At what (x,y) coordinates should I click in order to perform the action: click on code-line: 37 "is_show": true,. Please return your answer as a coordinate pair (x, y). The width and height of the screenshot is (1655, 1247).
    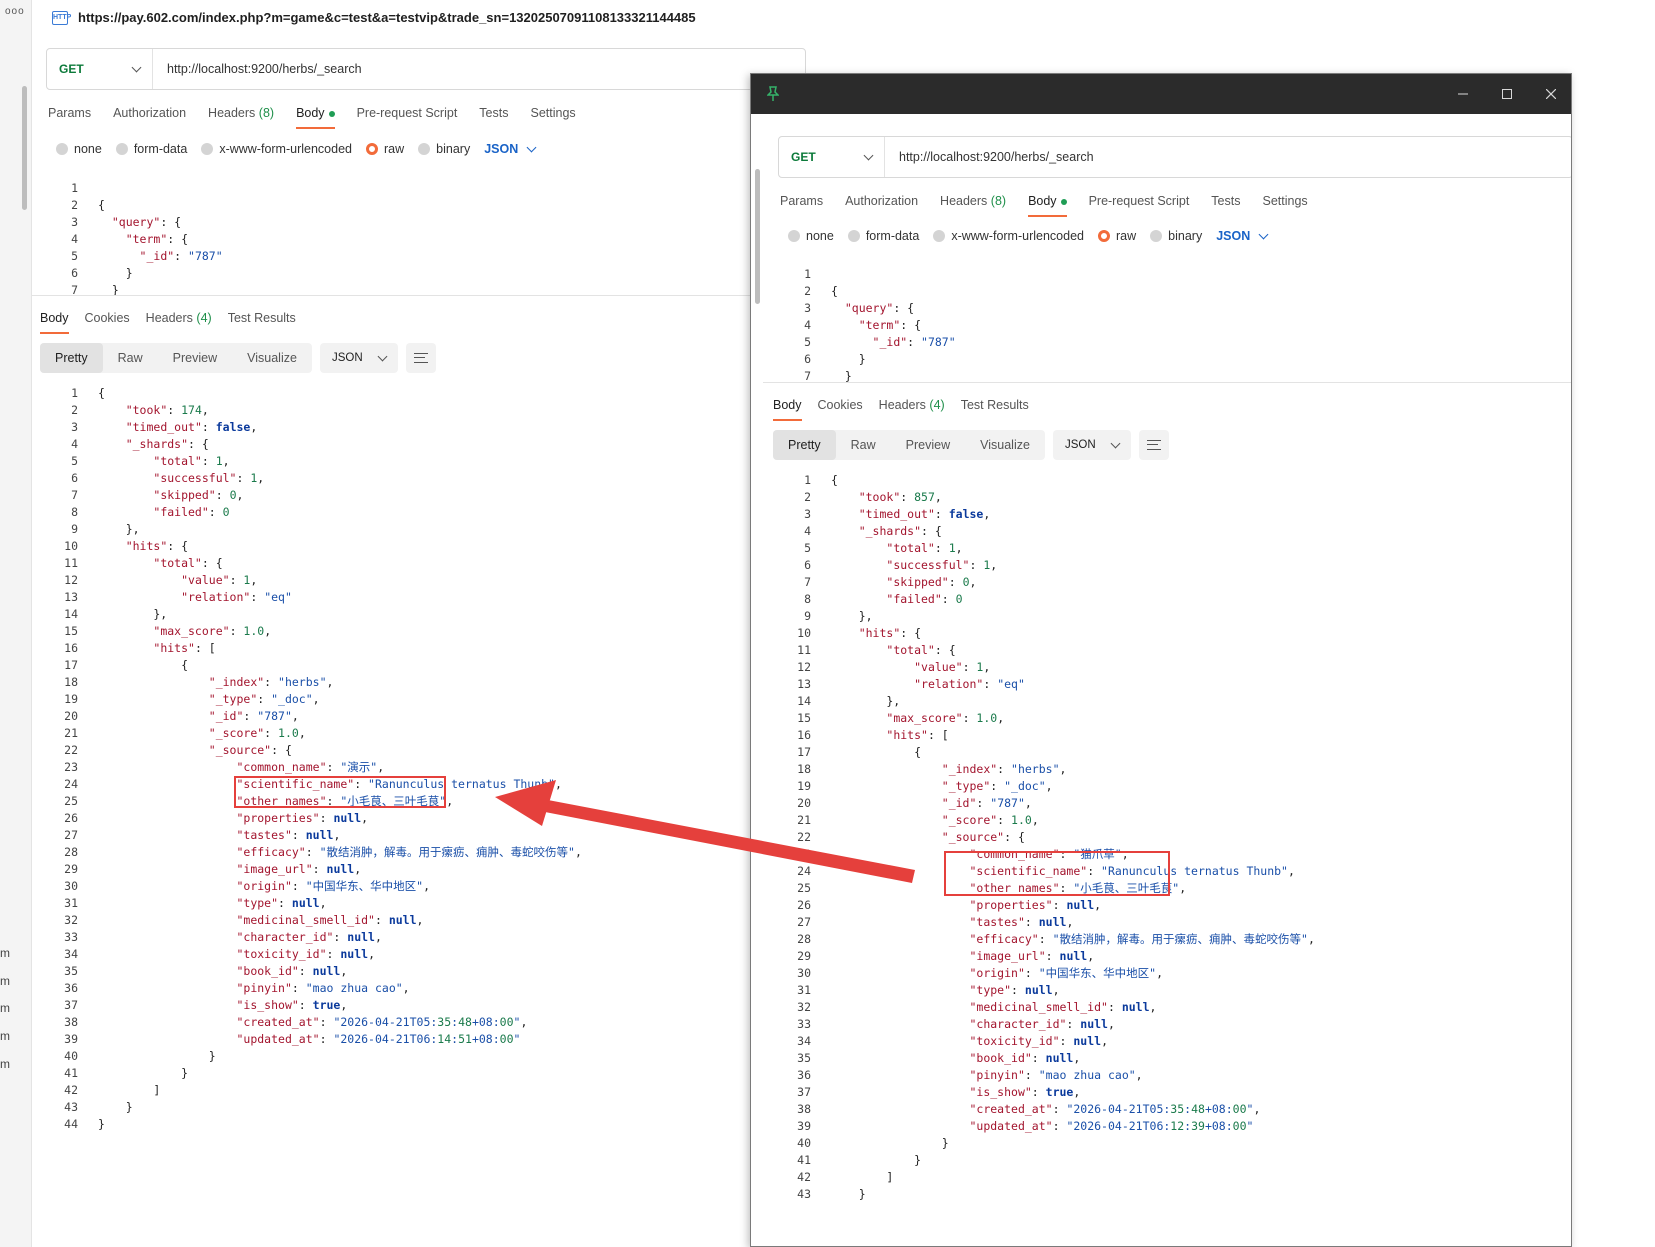
    Looking at the image, I should click on (310, 1005).